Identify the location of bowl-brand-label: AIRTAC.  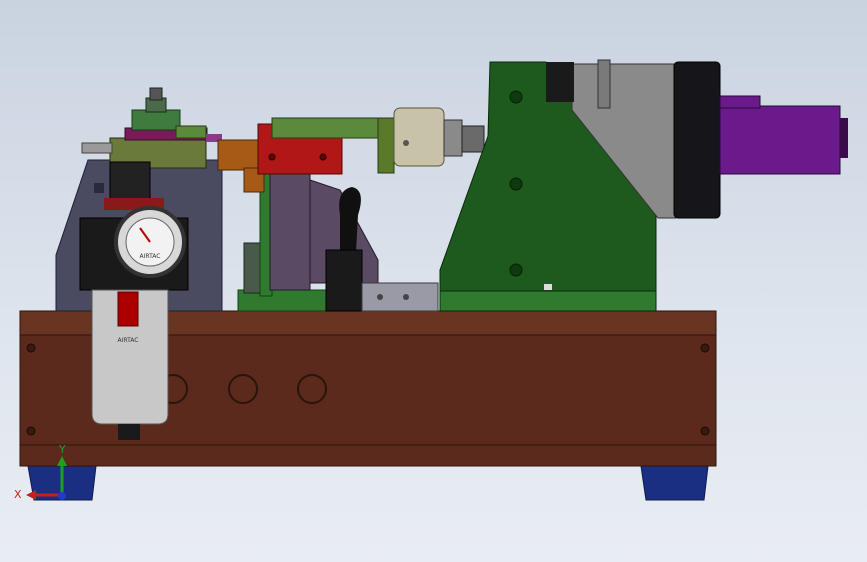
(128, 340).